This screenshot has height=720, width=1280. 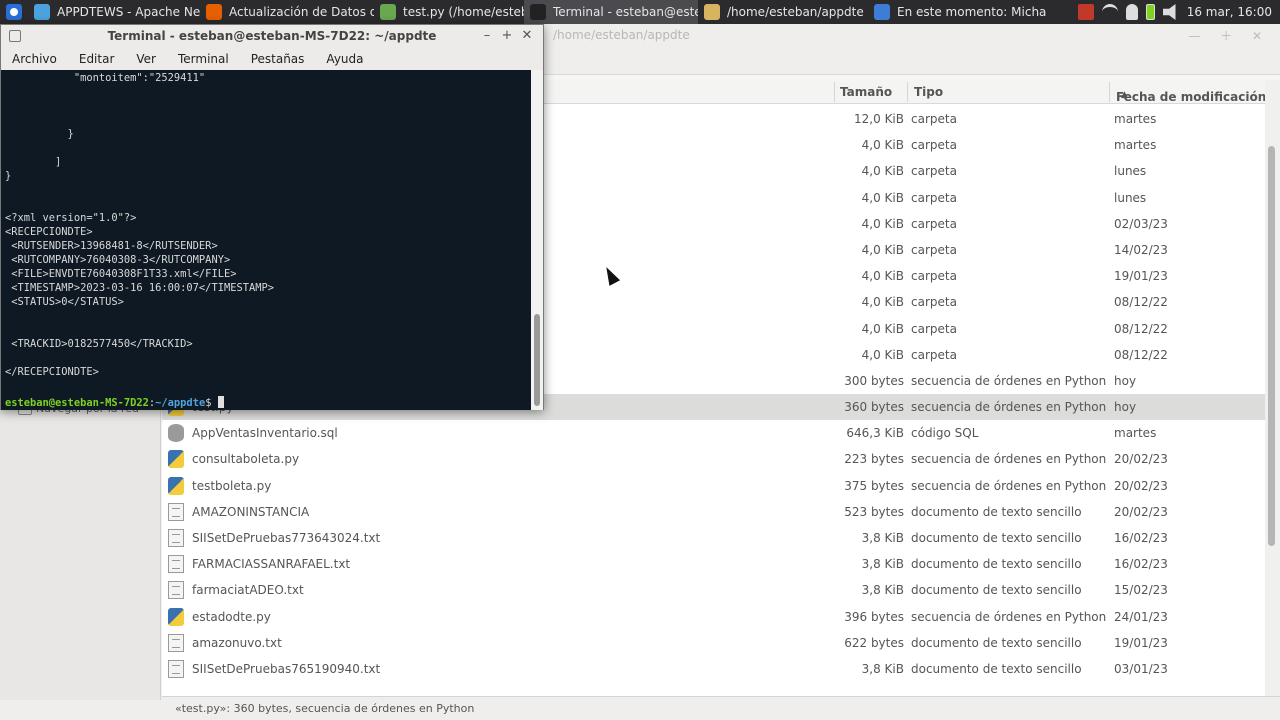 I want to click on menu-item: Ver, so click(x=146, y=59).